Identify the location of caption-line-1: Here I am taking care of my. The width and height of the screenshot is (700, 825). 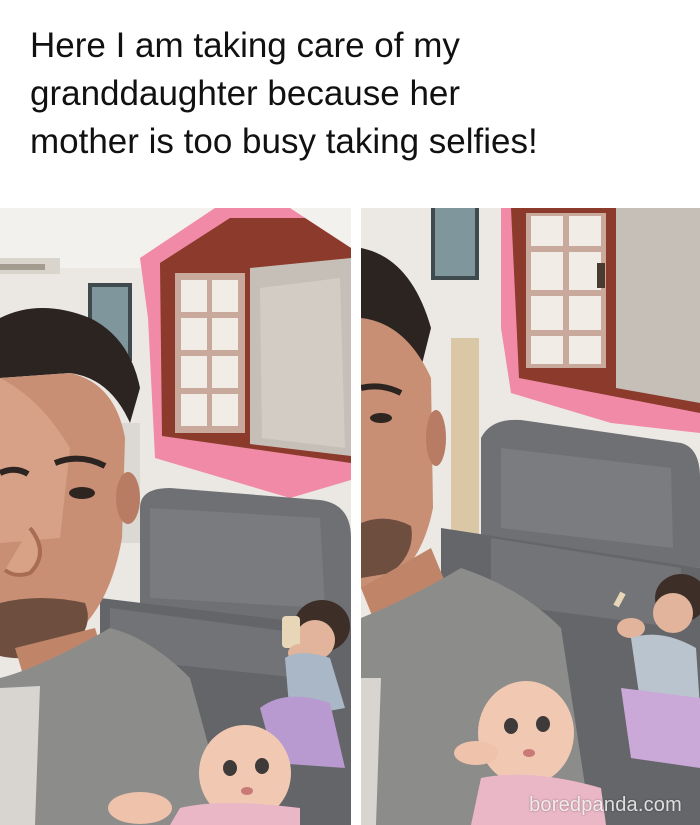
(245, 45).